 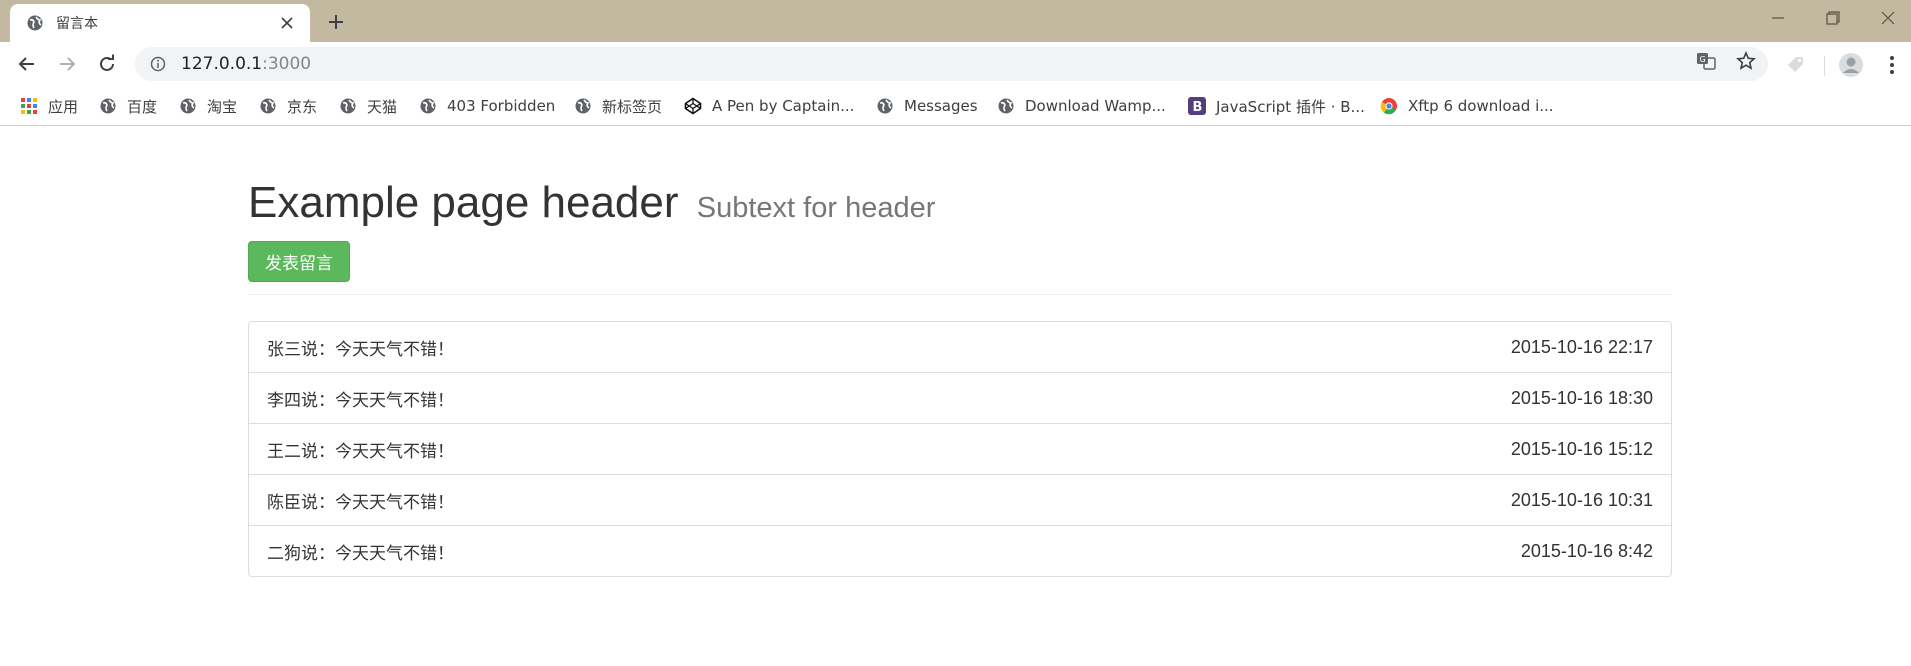 I want to click on apps-grid-icon, so click(x=29, y=106).